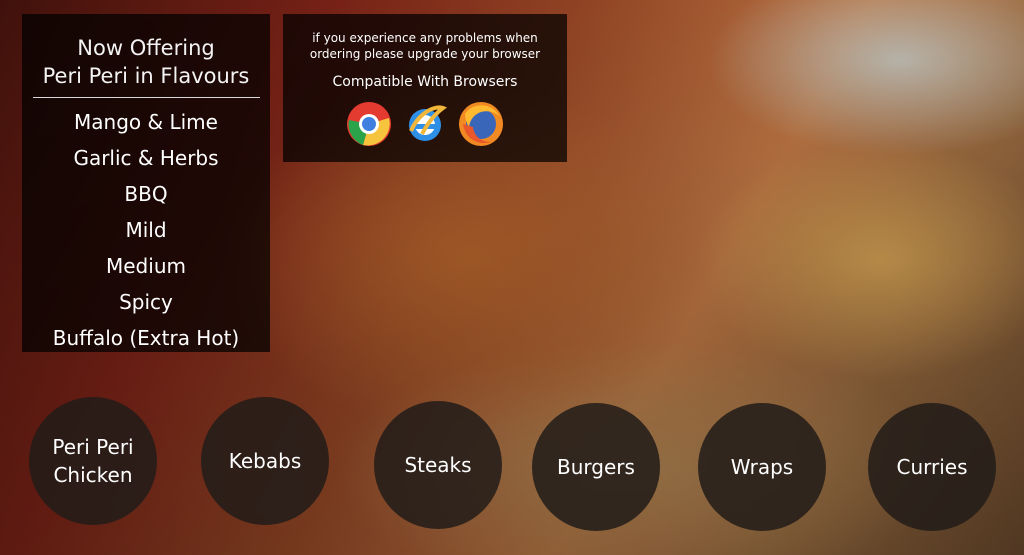 The image size is (1024, 555). I want to click on nav-label: Burgers, so click(596, 467).